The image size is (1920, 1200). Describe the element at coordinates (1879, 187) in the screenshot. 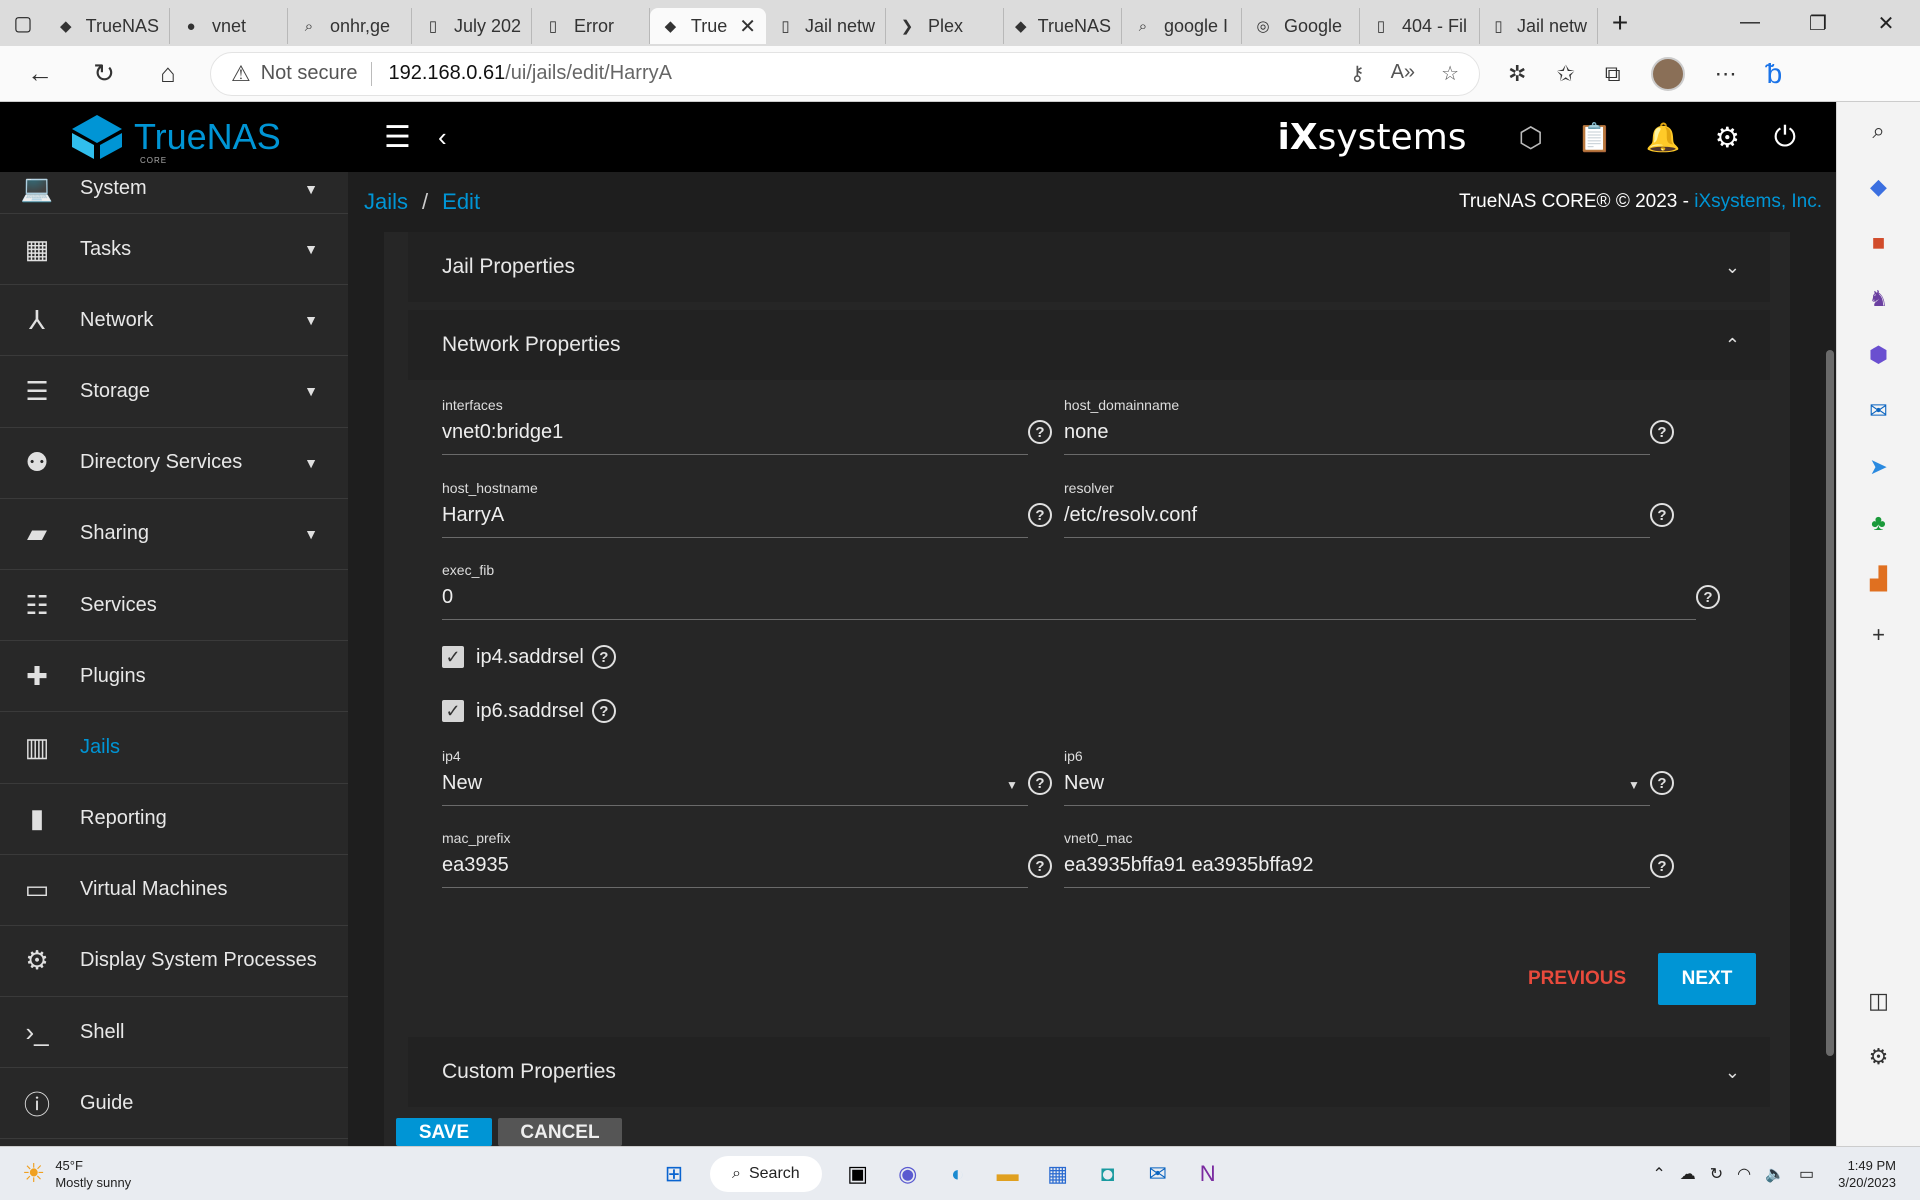

I see `shopping-icon: ◆` at that location.